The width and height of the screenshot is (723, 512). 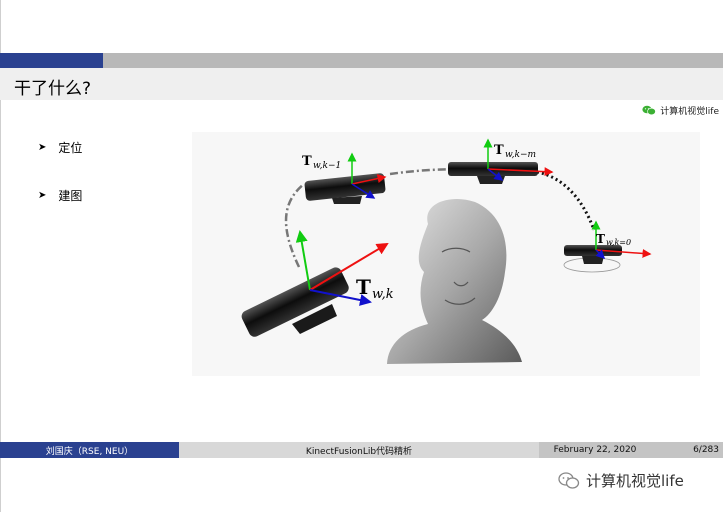 I want to click on svg-text: w,k−1, so click(x=327, y=166).